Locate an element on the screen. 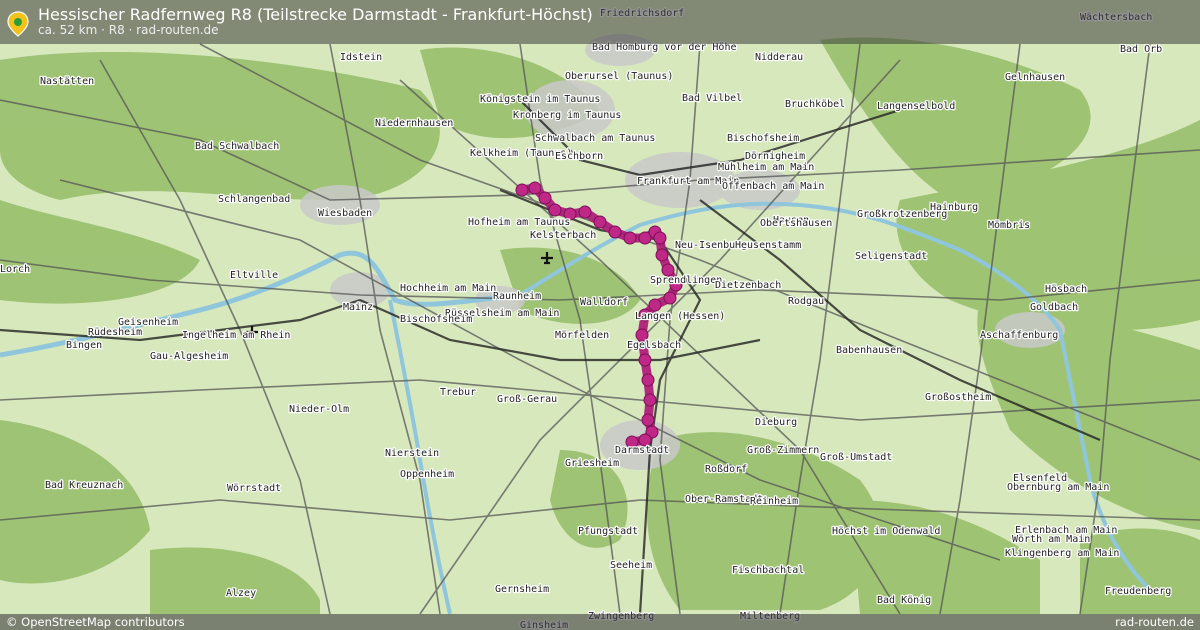  place-label: Egelsbach is located at coordinates (654, 345).